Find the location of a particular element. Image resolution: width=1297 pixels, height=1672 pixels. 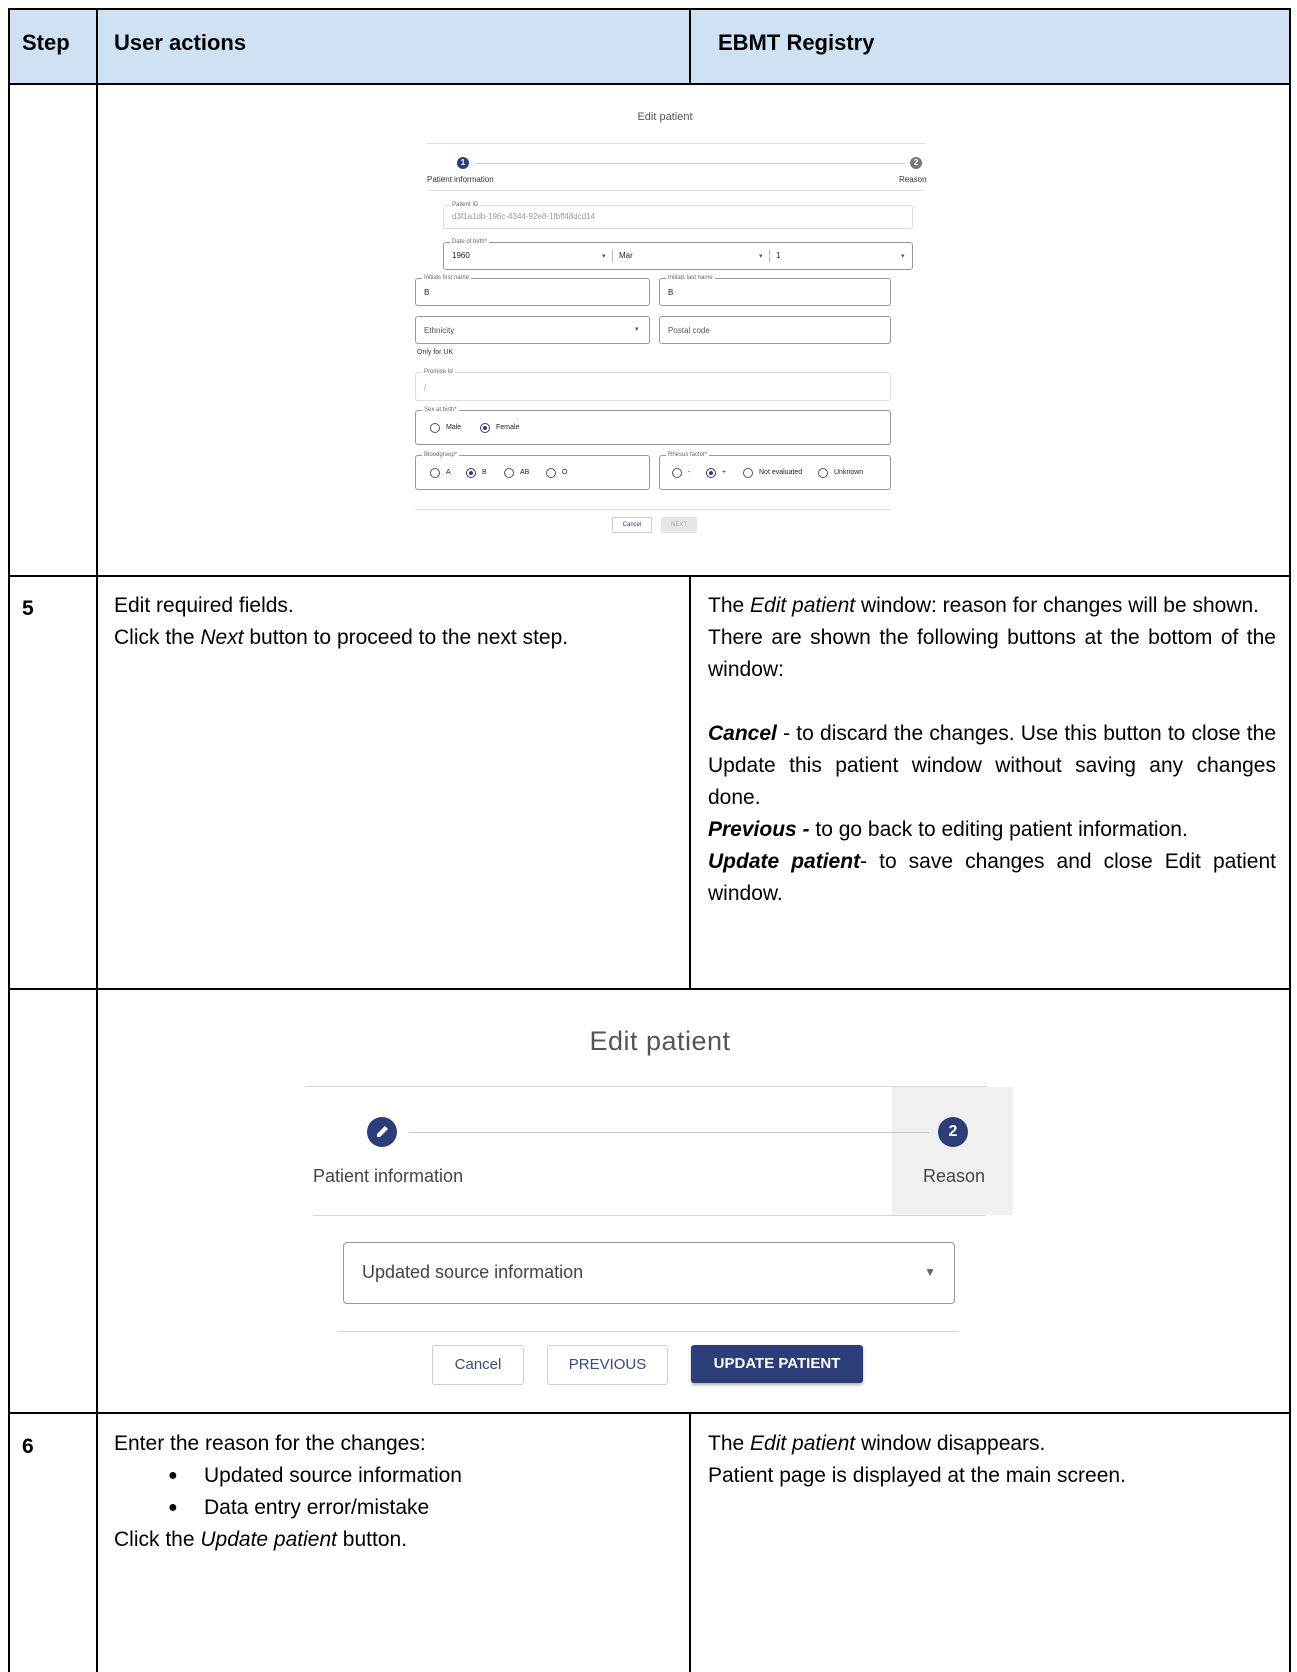

text: button to proceed to the next step. is located at coordinates (406, 637).